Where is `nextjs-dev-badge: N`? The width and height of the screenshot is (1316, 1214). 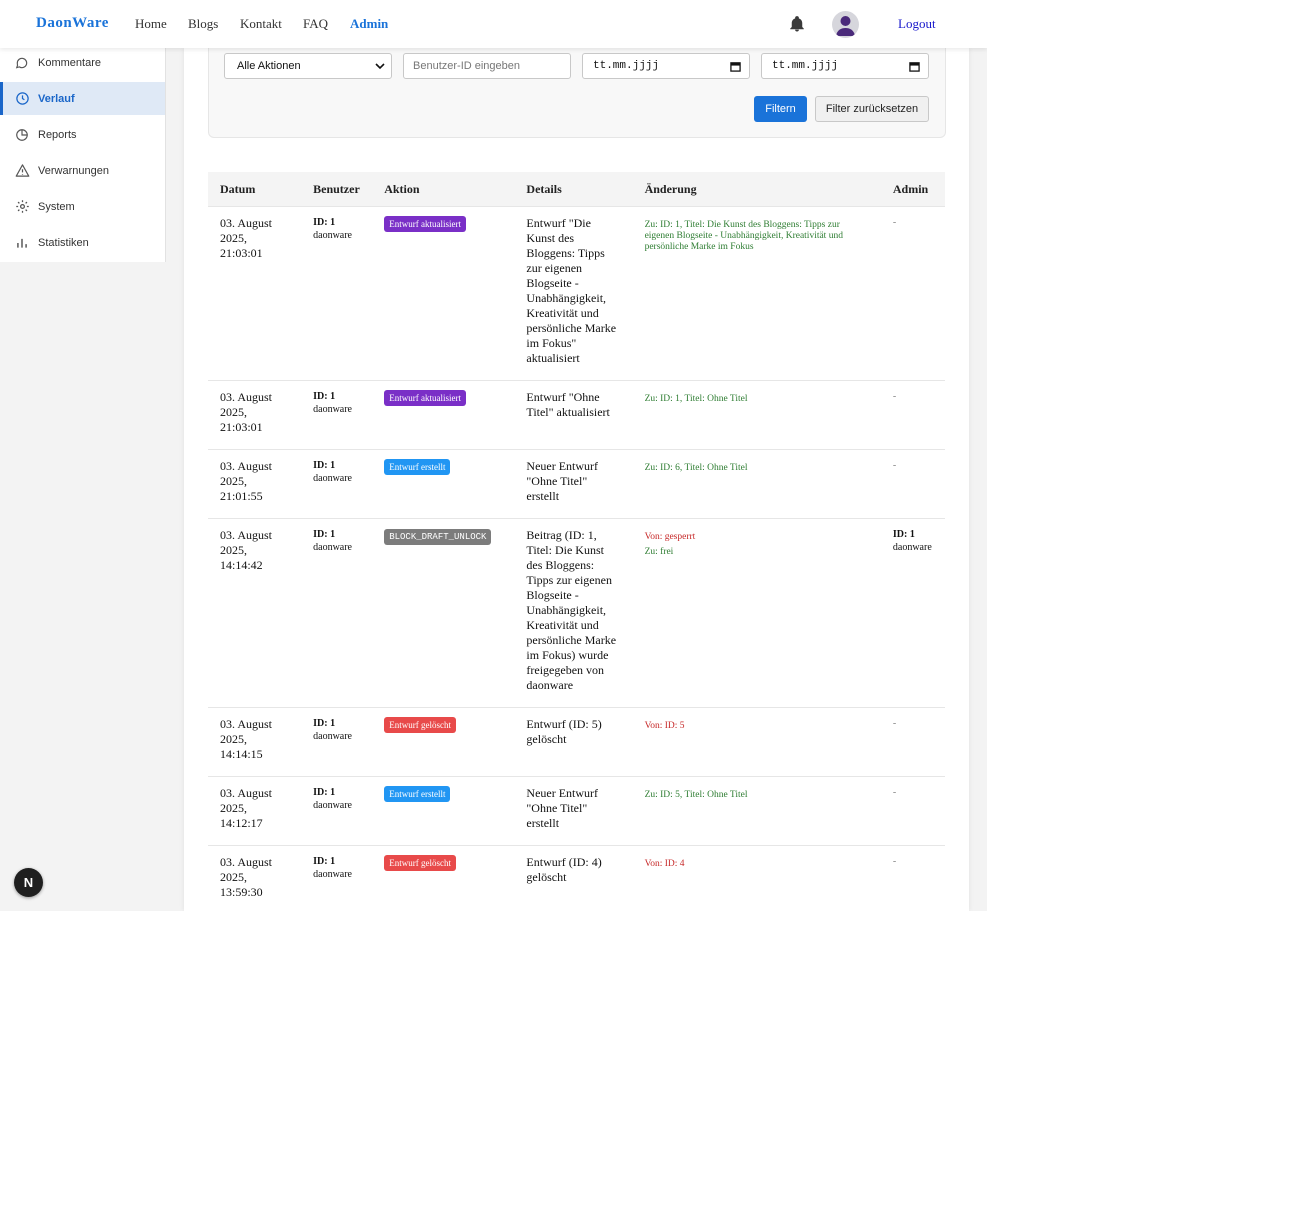
nextjs-dev-badge: N is located at coordinates (28, 882).